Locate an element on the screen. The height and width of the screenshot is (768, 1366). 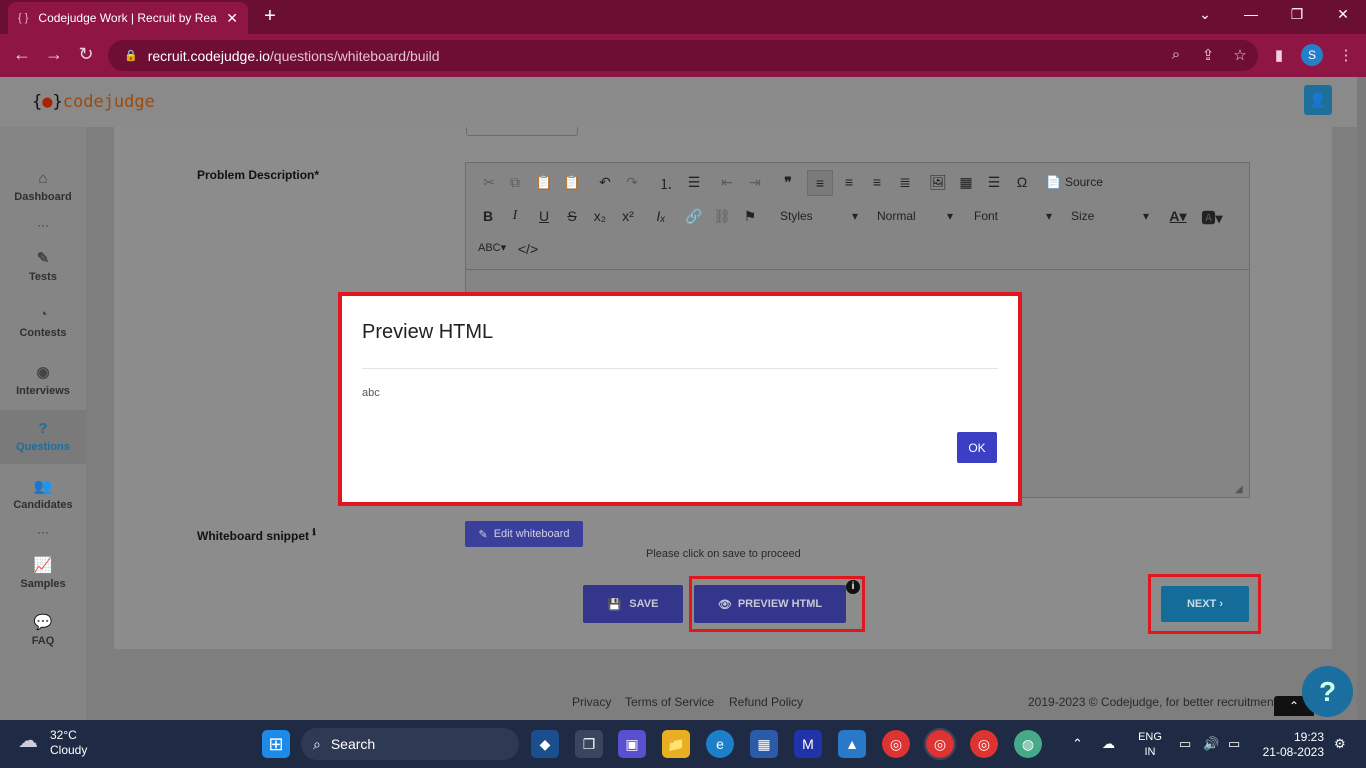
copy-icon: ⧉ is located at coordinates (515, 182).